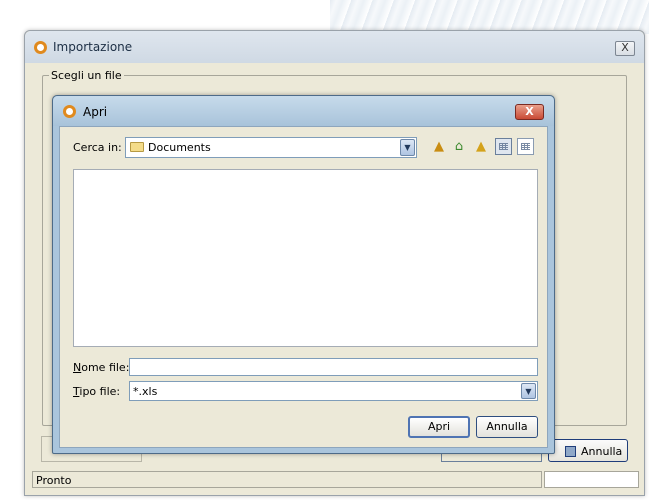 This screenshot has height=500, width=649. I want to click on new-folder-icon: ▲, so click(481, 147).